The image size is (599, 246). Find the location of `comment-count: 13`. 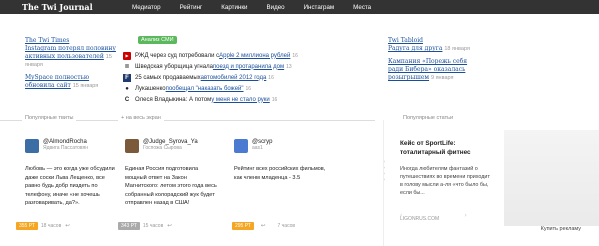

comment-count: 13 is located at coordinates (289, 66).